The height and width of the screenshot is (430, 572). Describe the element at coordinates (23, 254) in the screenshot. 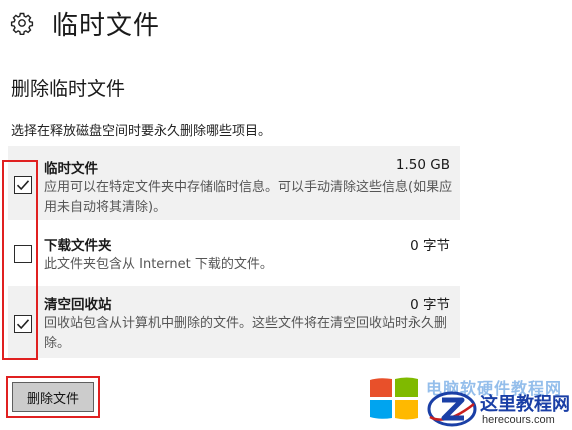

I see `checkbox-downloads` at that location.